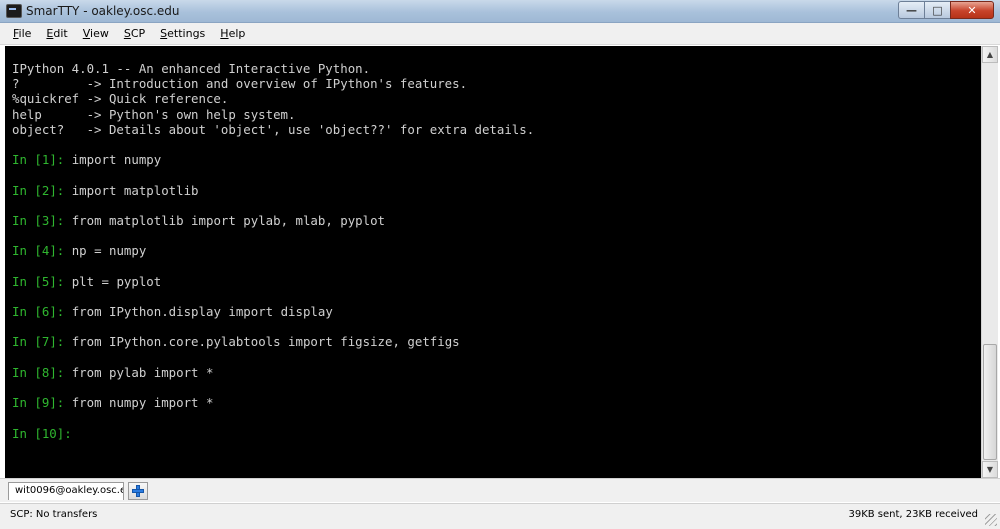 This screenshot has height=529, width=1000. What do you see at coordinates (154, 114) in the screenshot?
I see `banner-line: help -> Python's own help system.` at bounding box center [154, 114].